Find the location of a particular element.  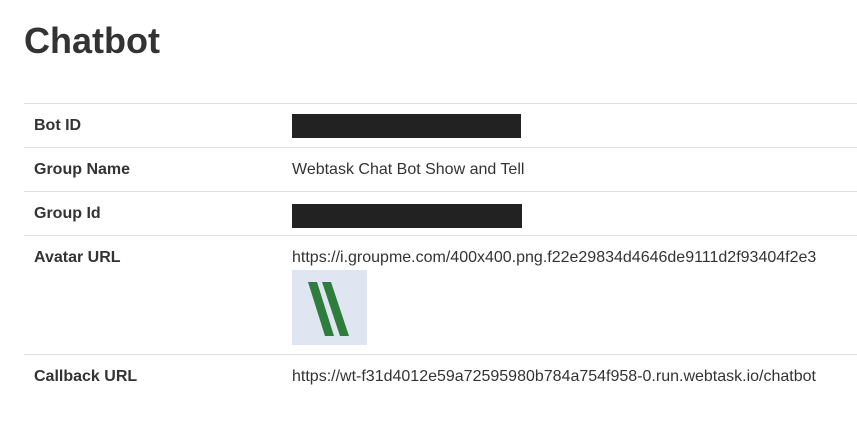

group-id-value is located at coordinates (574, 210).